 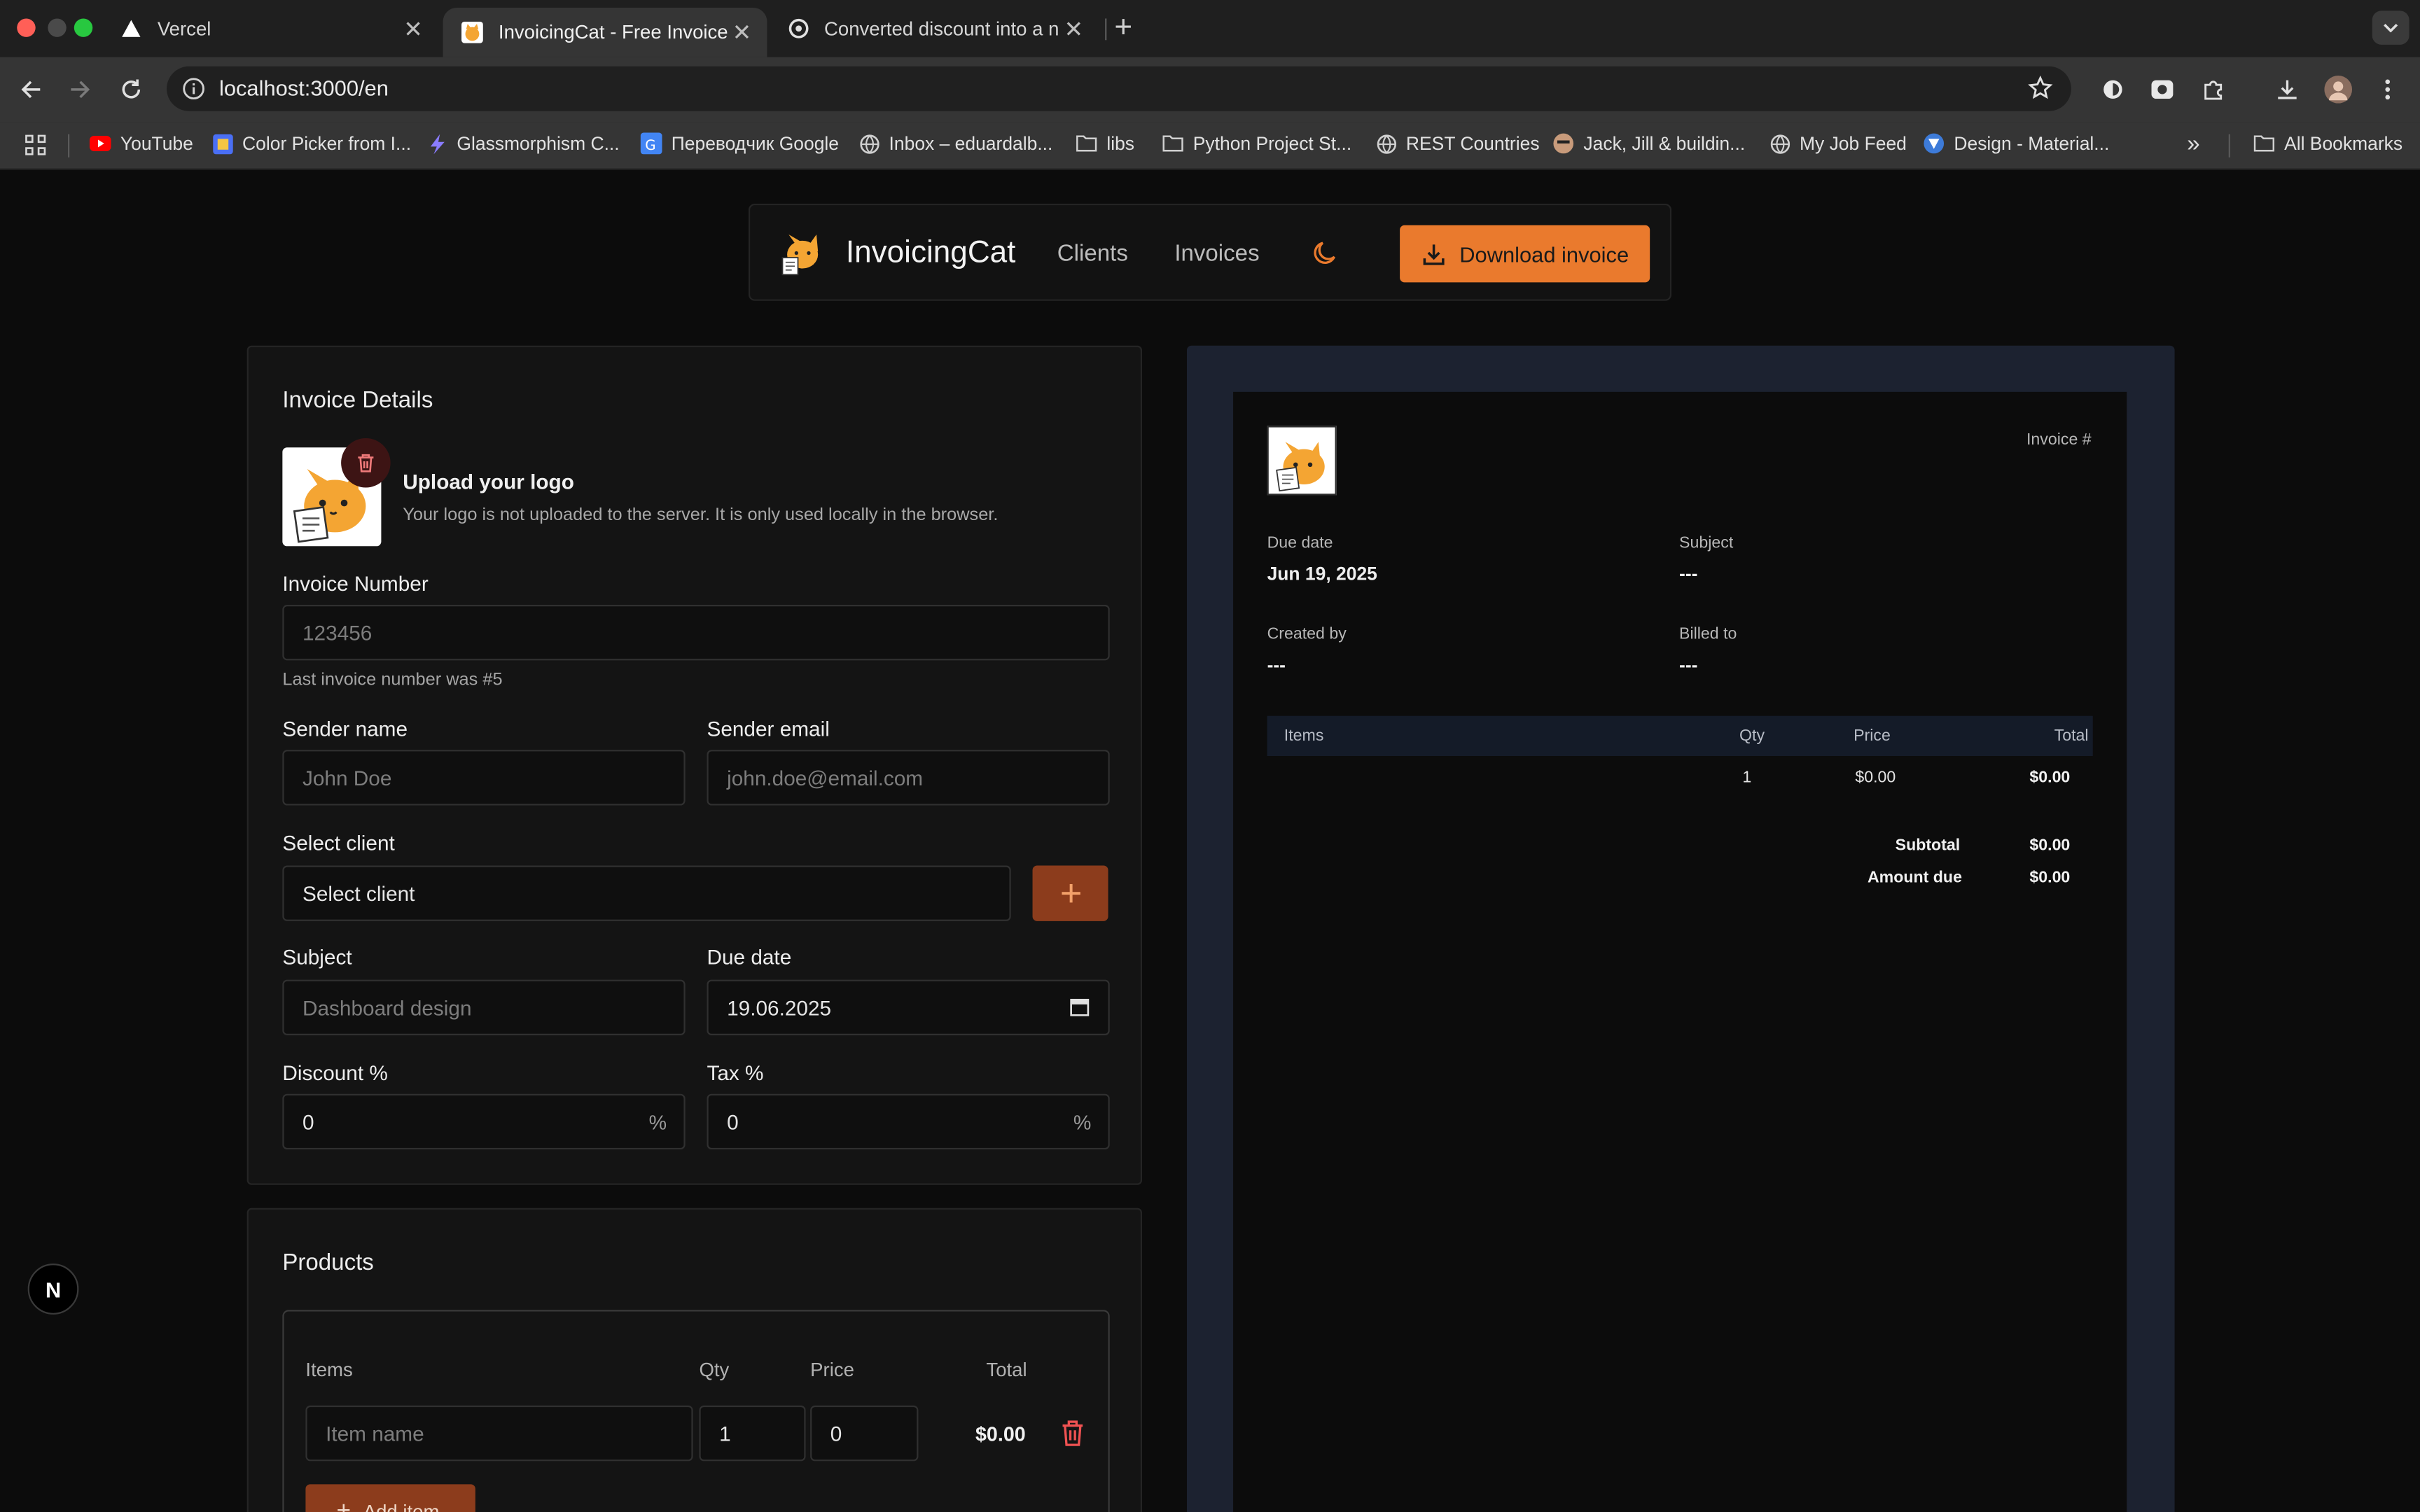 What do you see at coordinates (193, 92) in the screenshot?
I see `site-info-icon` at bounding box center [193, 92].